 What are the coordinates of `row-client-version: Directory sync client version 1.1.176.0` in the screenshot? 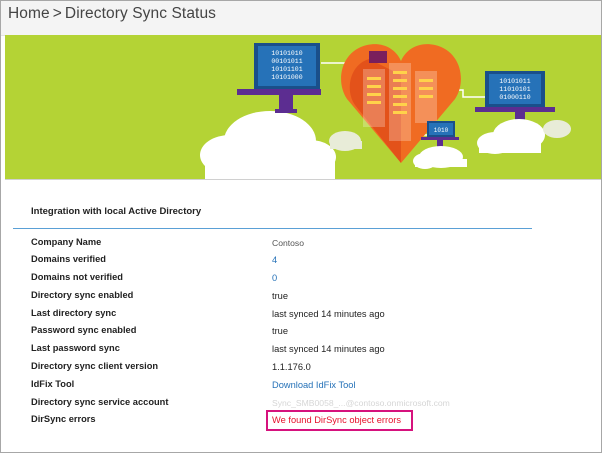 It's located at (301, 370).